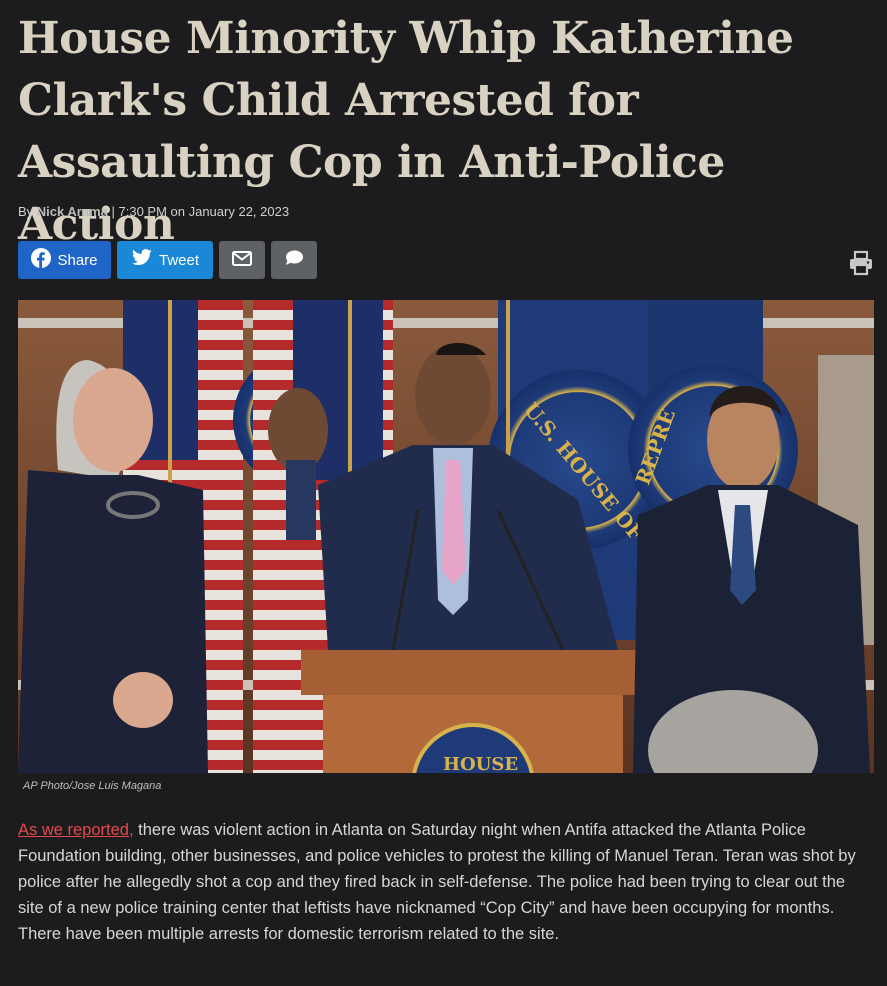 This screenshot has width=887, height=986. What do you see at coordinates (142, 260) in the screenshot?
I see `twitter-bird-icon` at bounding box center [142, 260].